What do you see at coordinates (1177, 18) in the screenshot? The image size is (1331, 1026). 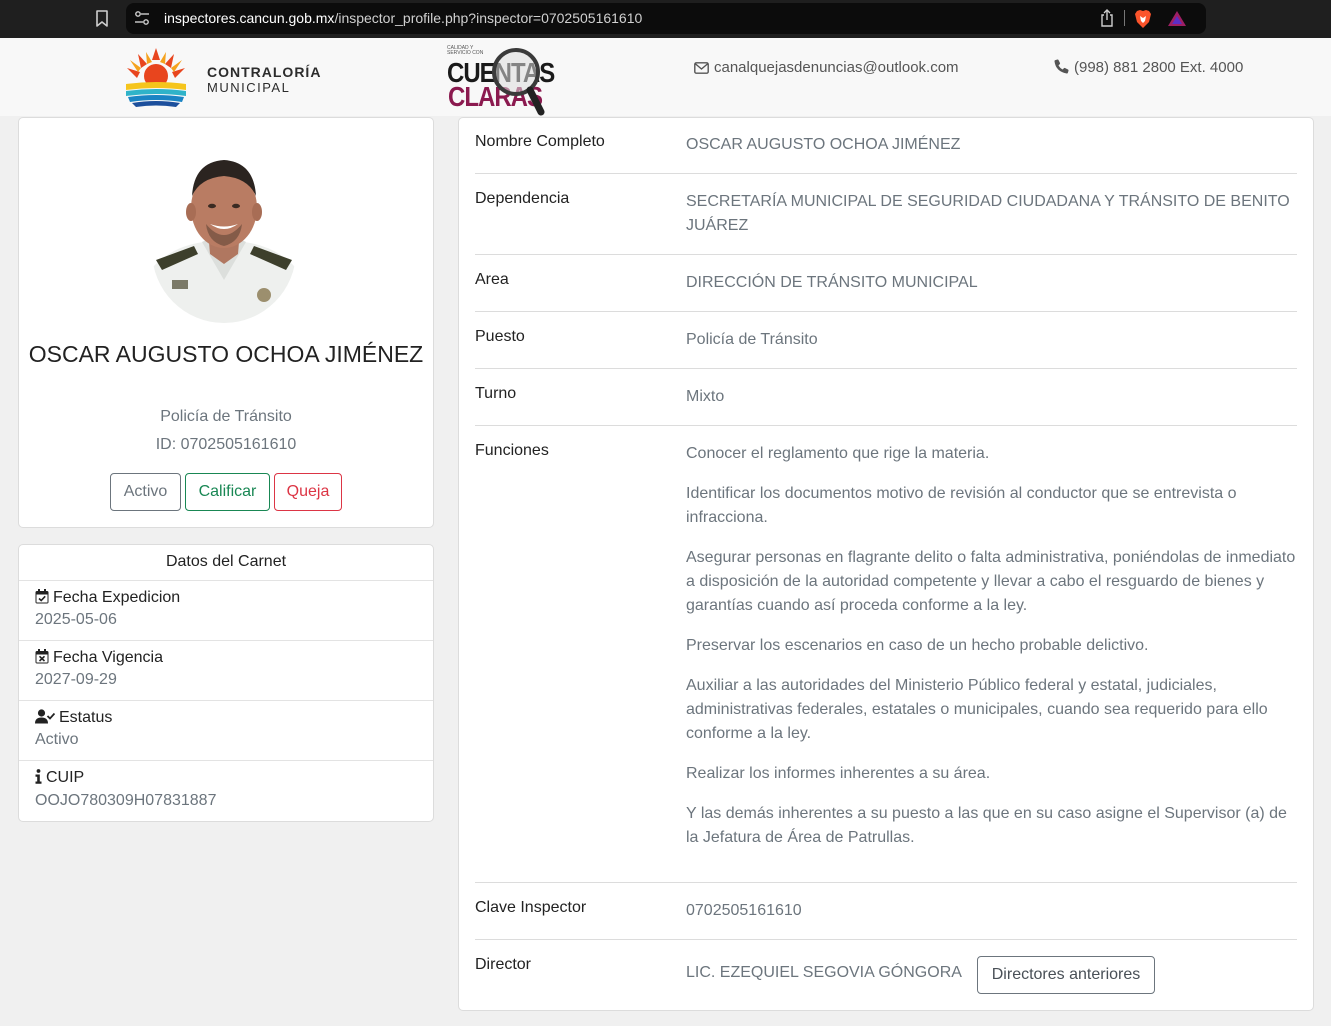 I see `rewards-triangle-icon` at bounding box center [1177, 18].